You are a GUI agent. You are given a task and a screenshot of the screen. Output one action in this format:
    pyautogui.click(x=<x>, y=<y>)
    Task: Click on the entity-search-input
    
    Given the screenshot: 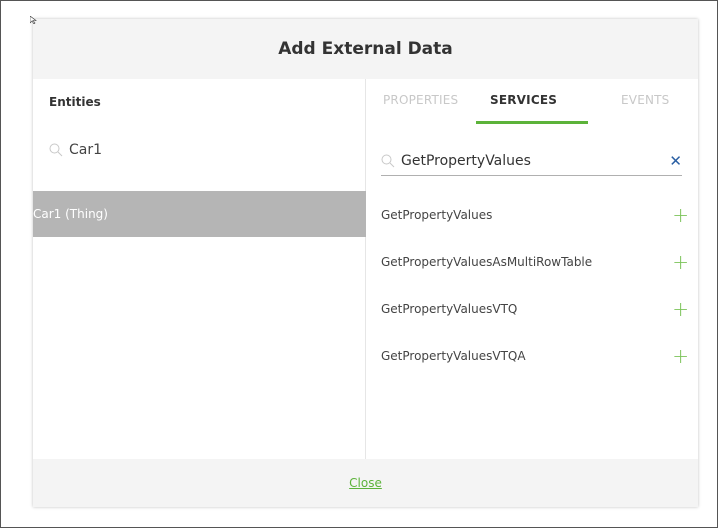 What is the action you would take?
    pyautogui.click(x=169, y=150)
    